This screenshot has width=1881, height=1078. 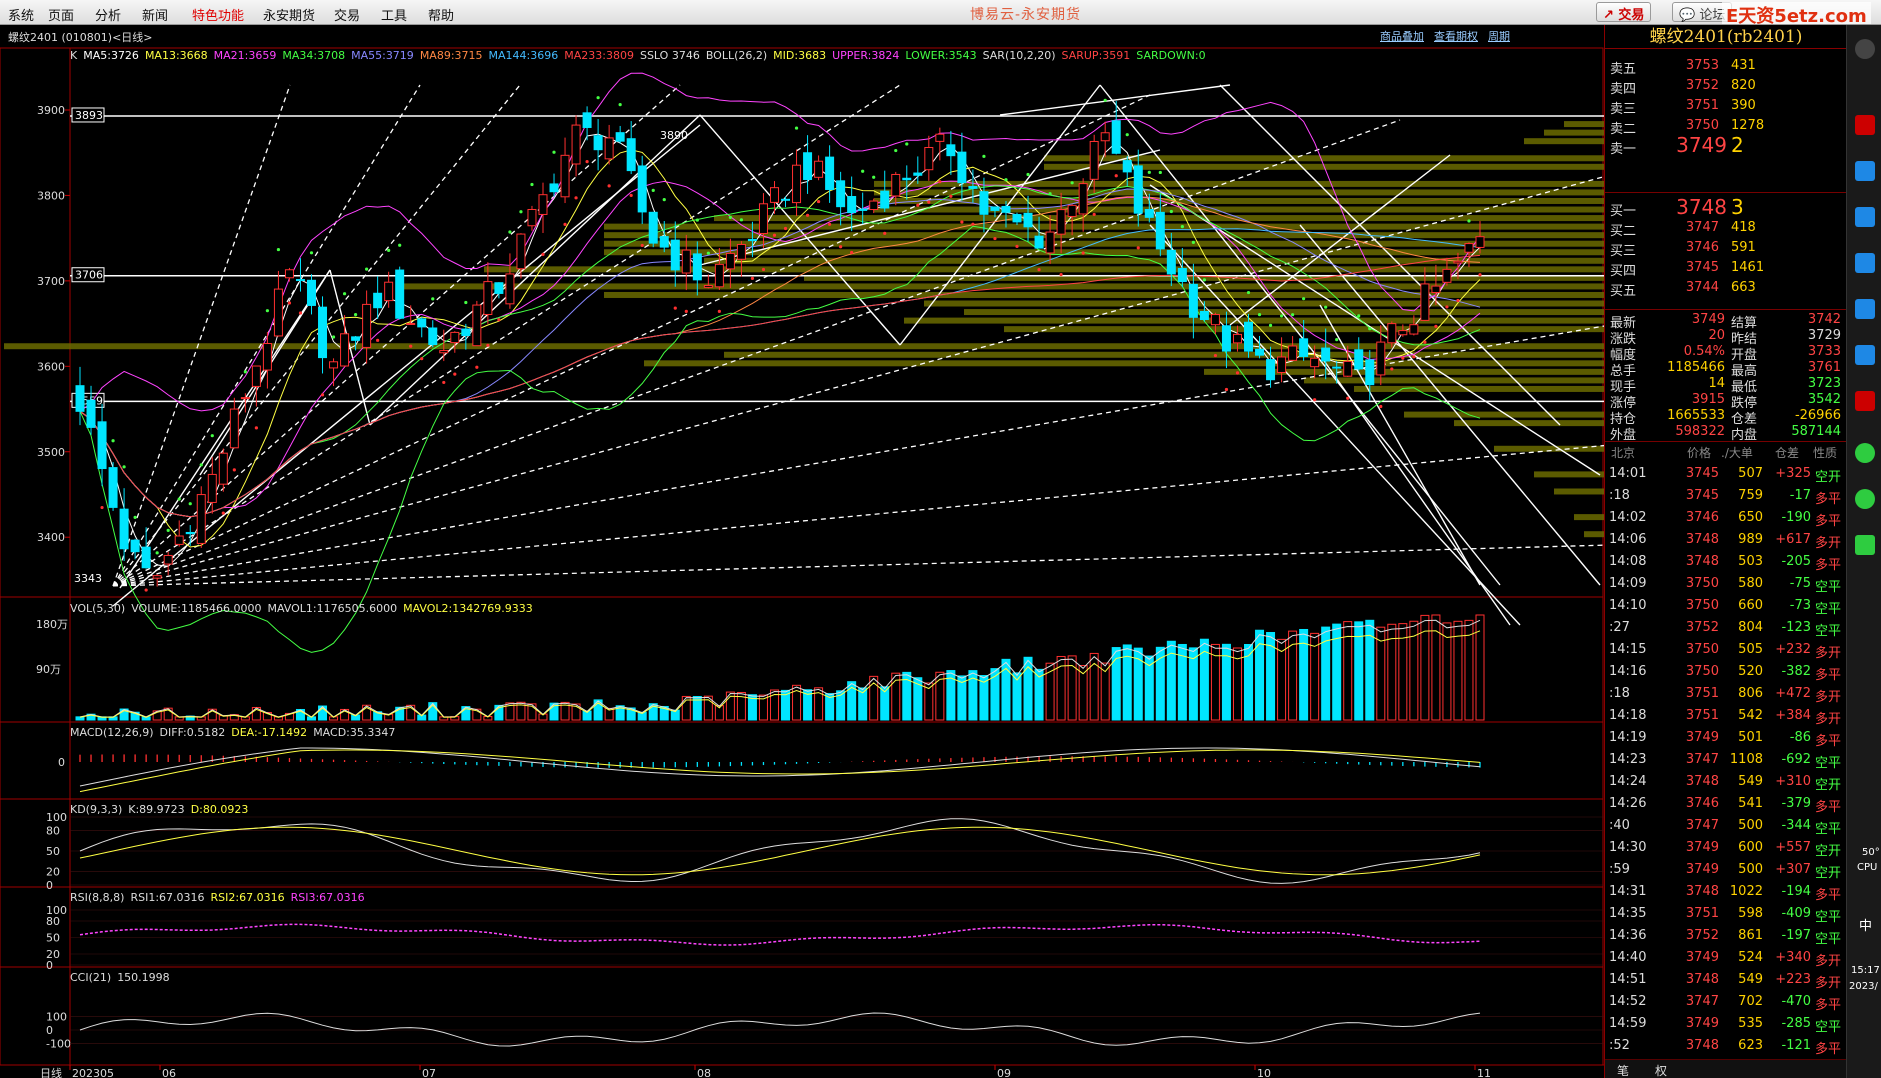 What do you see at coordinates (1725, 1024) in the screenshot?
I see `tick-row: 14:59 3749 535 -285 空平` at bounding box center [1725, 1024].